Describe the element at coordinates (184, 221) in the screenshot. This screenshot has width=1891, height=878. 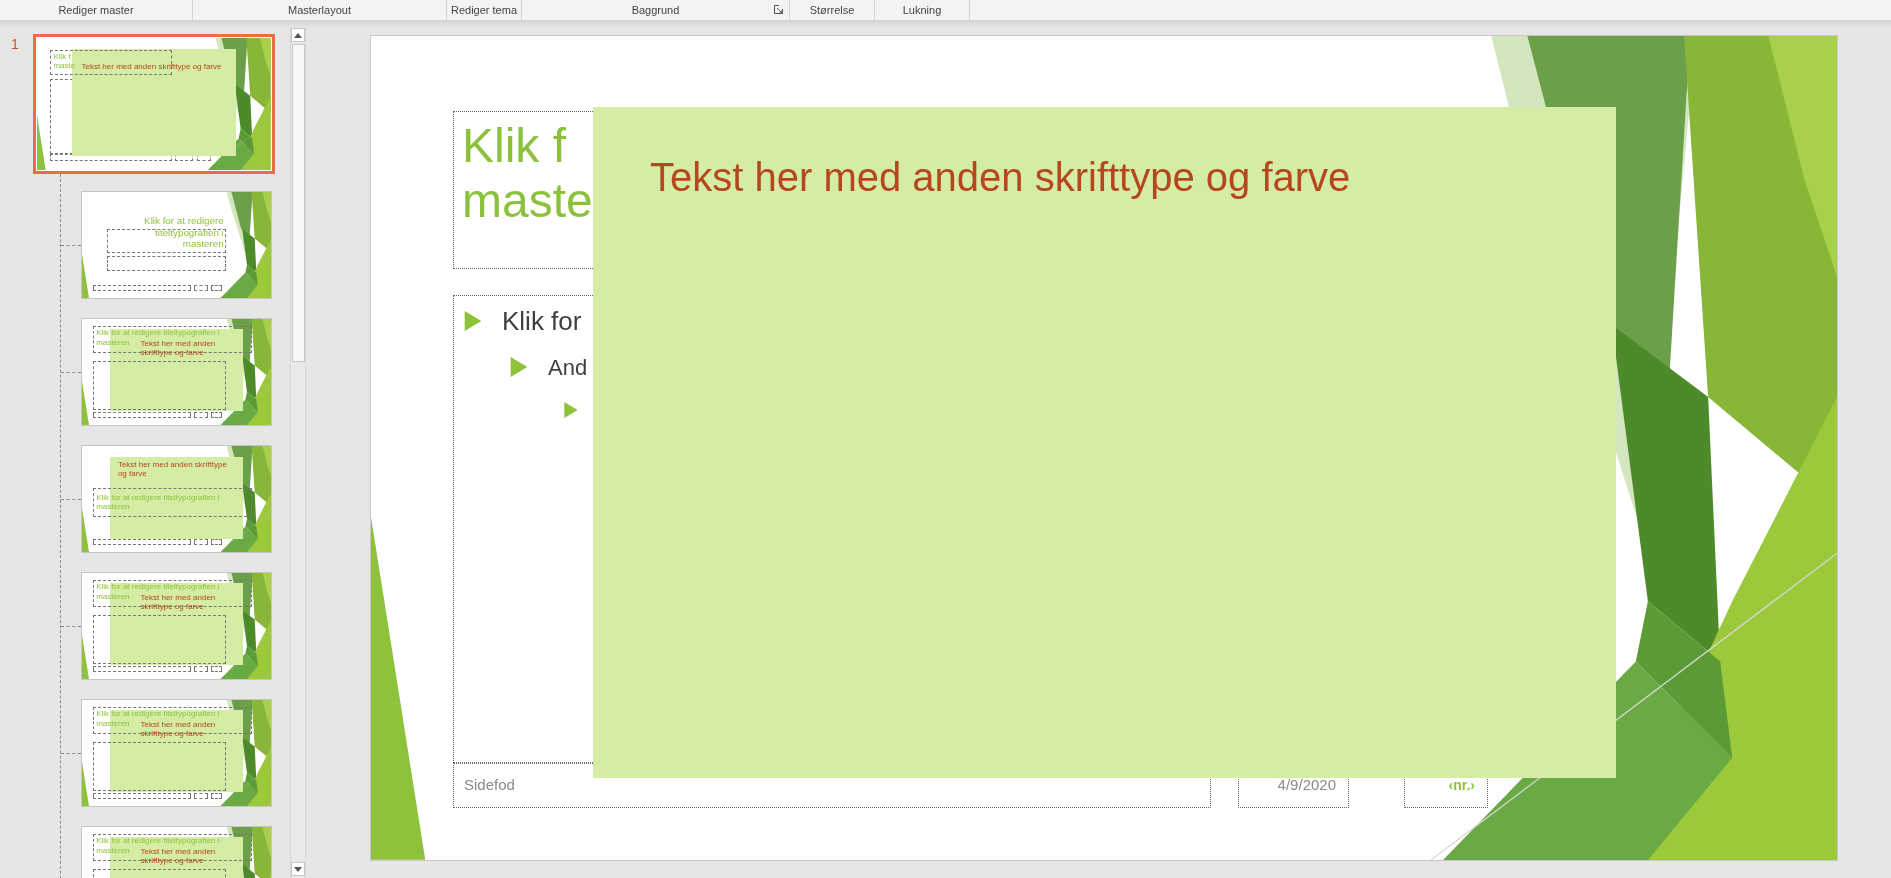
I see `title-text: Klik for at redigere` at that location.